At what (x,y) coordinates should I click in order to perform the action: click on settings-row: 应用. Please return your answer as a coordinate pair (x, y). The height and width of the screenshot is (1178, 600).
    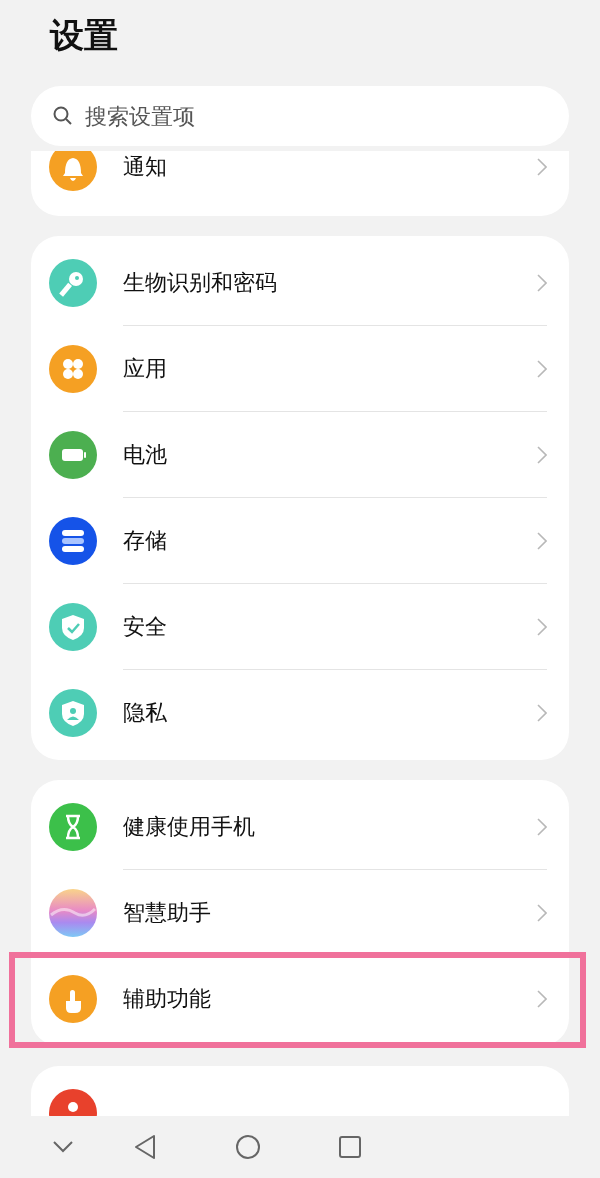
    Looking at the image, I should click on (300, 369).